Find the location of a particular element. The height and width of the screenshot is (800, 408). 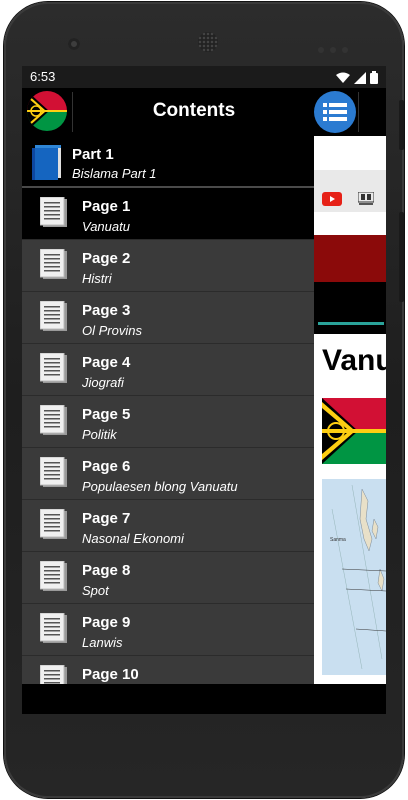

vanuatu-flag-image is located at coordinates (354, 431).